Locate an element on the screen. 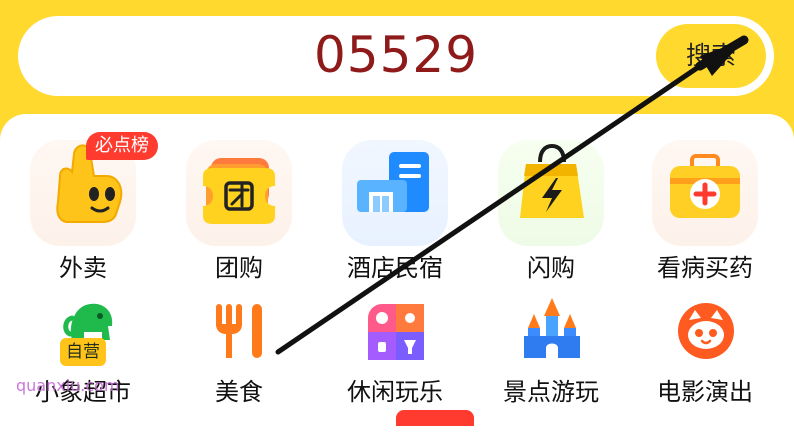  category-movies-shows: 电影演出 is located at coordinates (705, 352).